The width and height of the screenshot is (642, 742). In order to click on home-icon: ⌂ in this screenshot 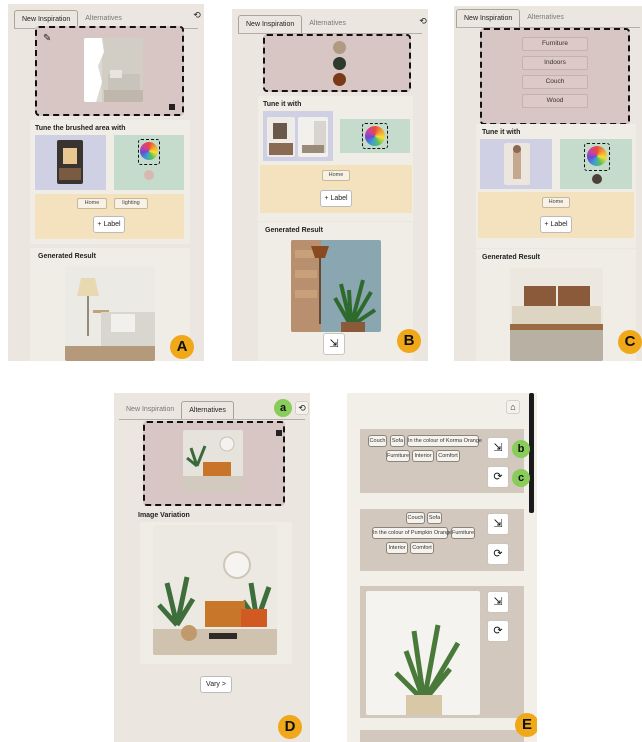, I will do `click(513, 407)`.